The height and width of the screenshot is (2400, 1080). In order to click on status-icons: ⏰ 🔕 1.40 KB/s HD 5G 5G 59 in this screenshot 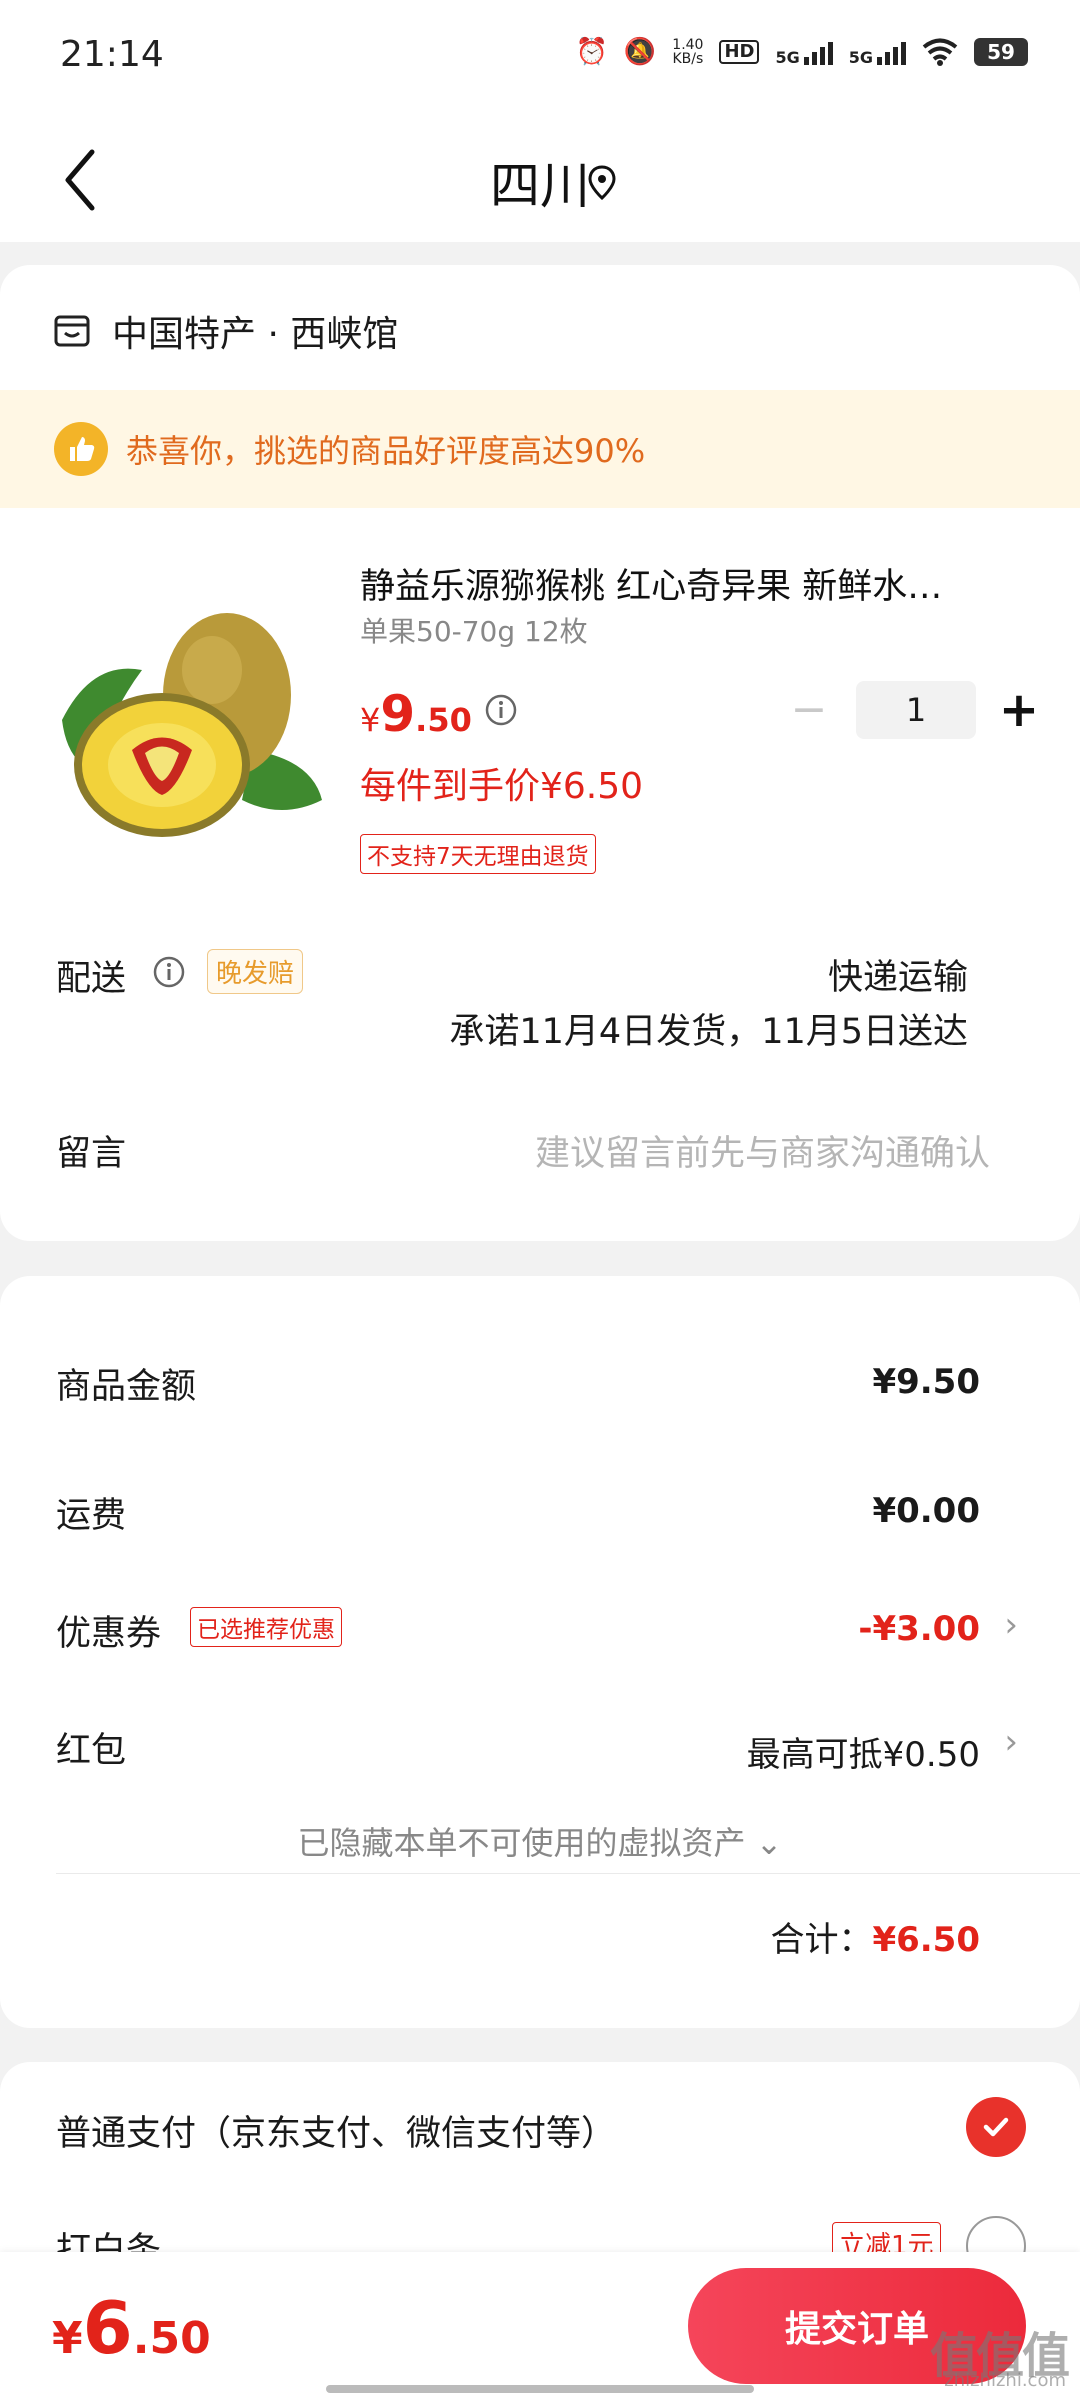, I will do `click(802, 52)`.